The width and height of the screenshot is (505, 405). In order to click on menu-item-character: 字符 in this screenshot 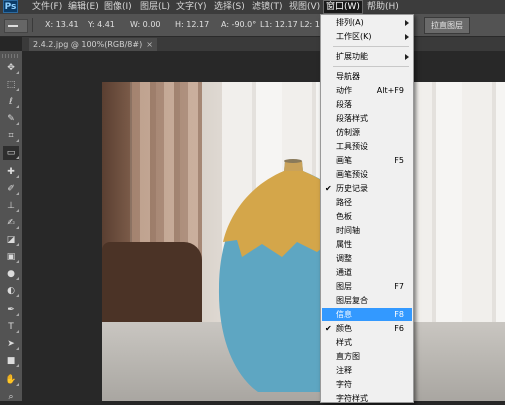, I will do `click(367, 384)`.